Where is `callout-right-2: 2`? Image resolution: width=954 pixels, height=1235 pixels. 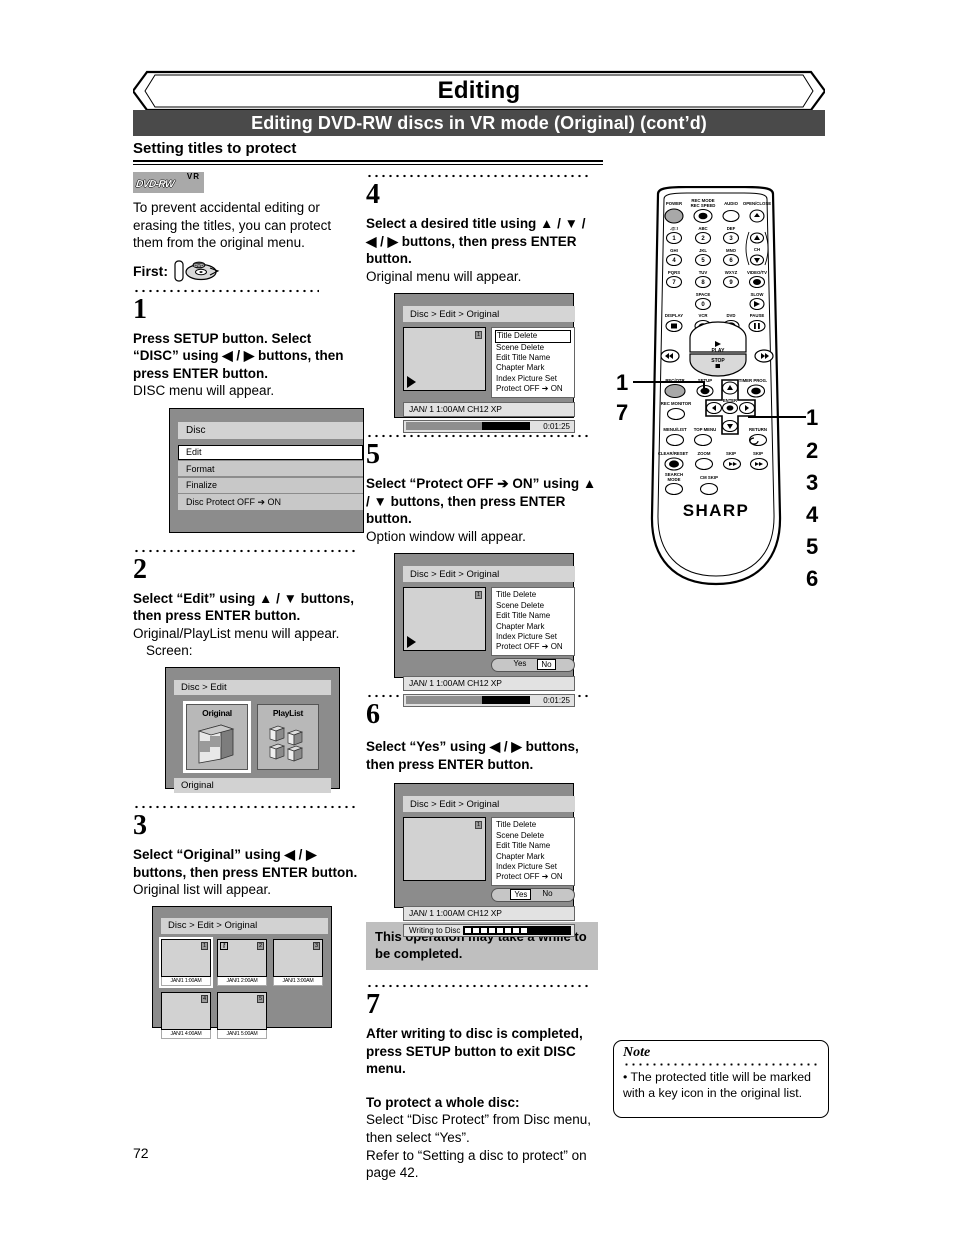 callout-right-2: 2 is located at coordinates (812, 450).